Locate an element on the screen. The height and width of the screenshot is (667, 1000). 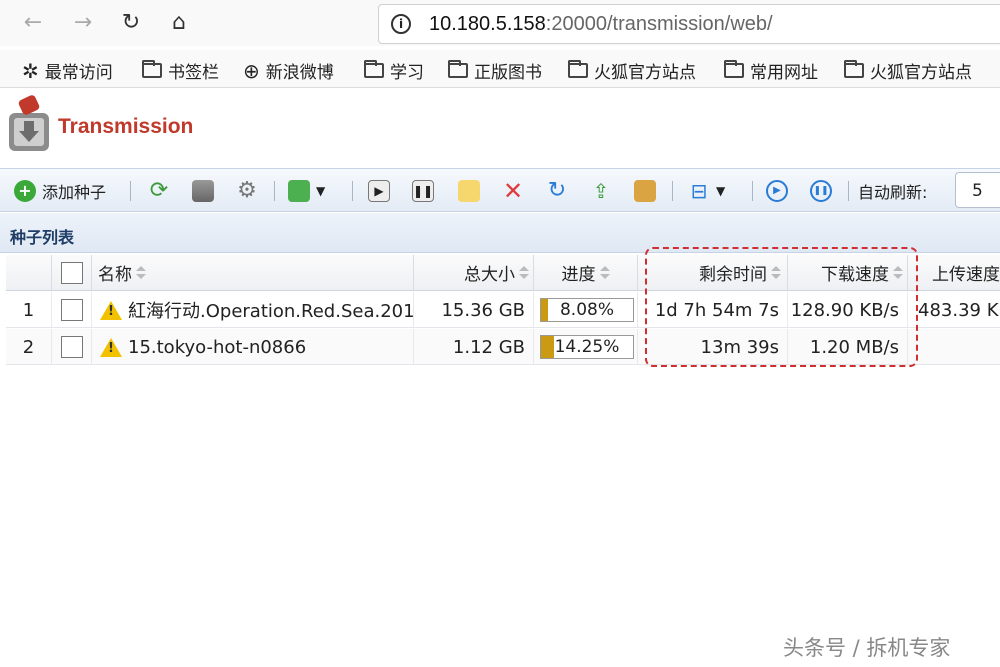
start-all-button: ▶ is located at coordinates (777, 191).